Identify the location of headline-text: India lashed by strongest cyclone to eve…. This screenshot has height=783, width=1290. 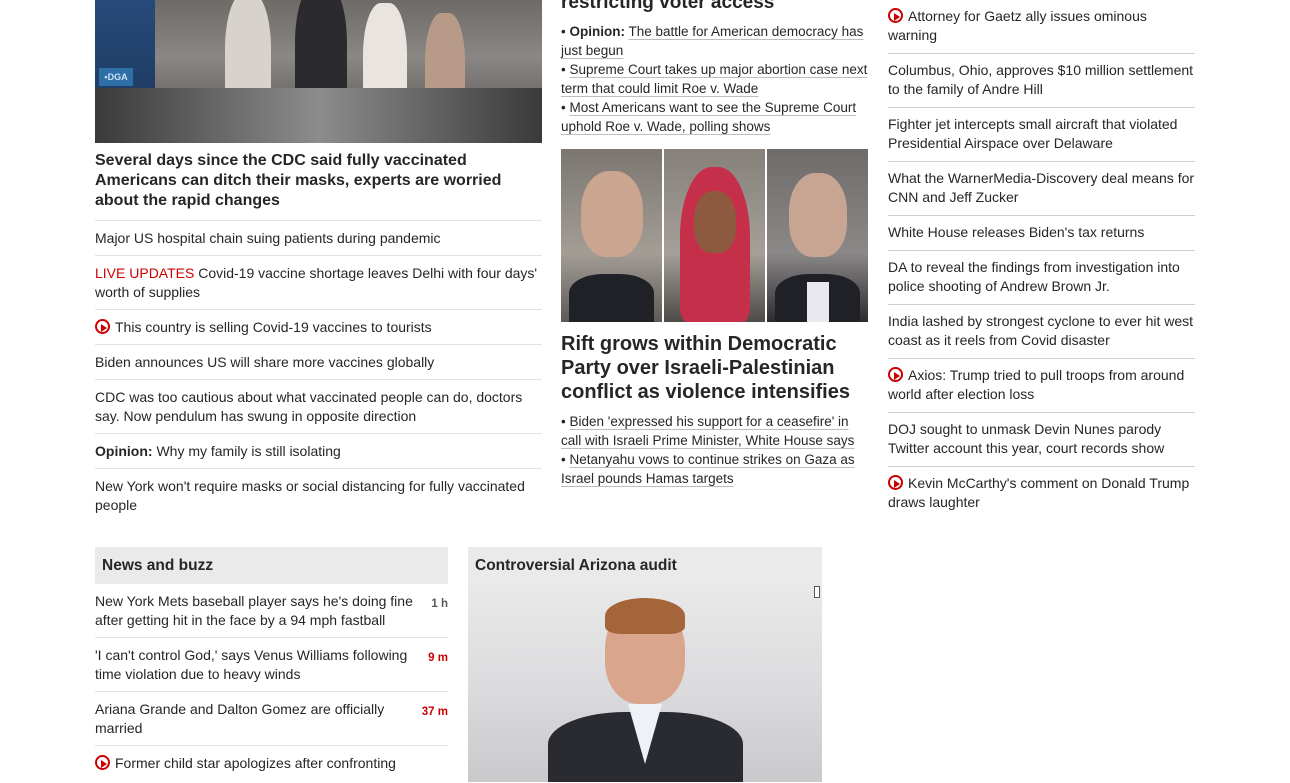
(1040, 330).